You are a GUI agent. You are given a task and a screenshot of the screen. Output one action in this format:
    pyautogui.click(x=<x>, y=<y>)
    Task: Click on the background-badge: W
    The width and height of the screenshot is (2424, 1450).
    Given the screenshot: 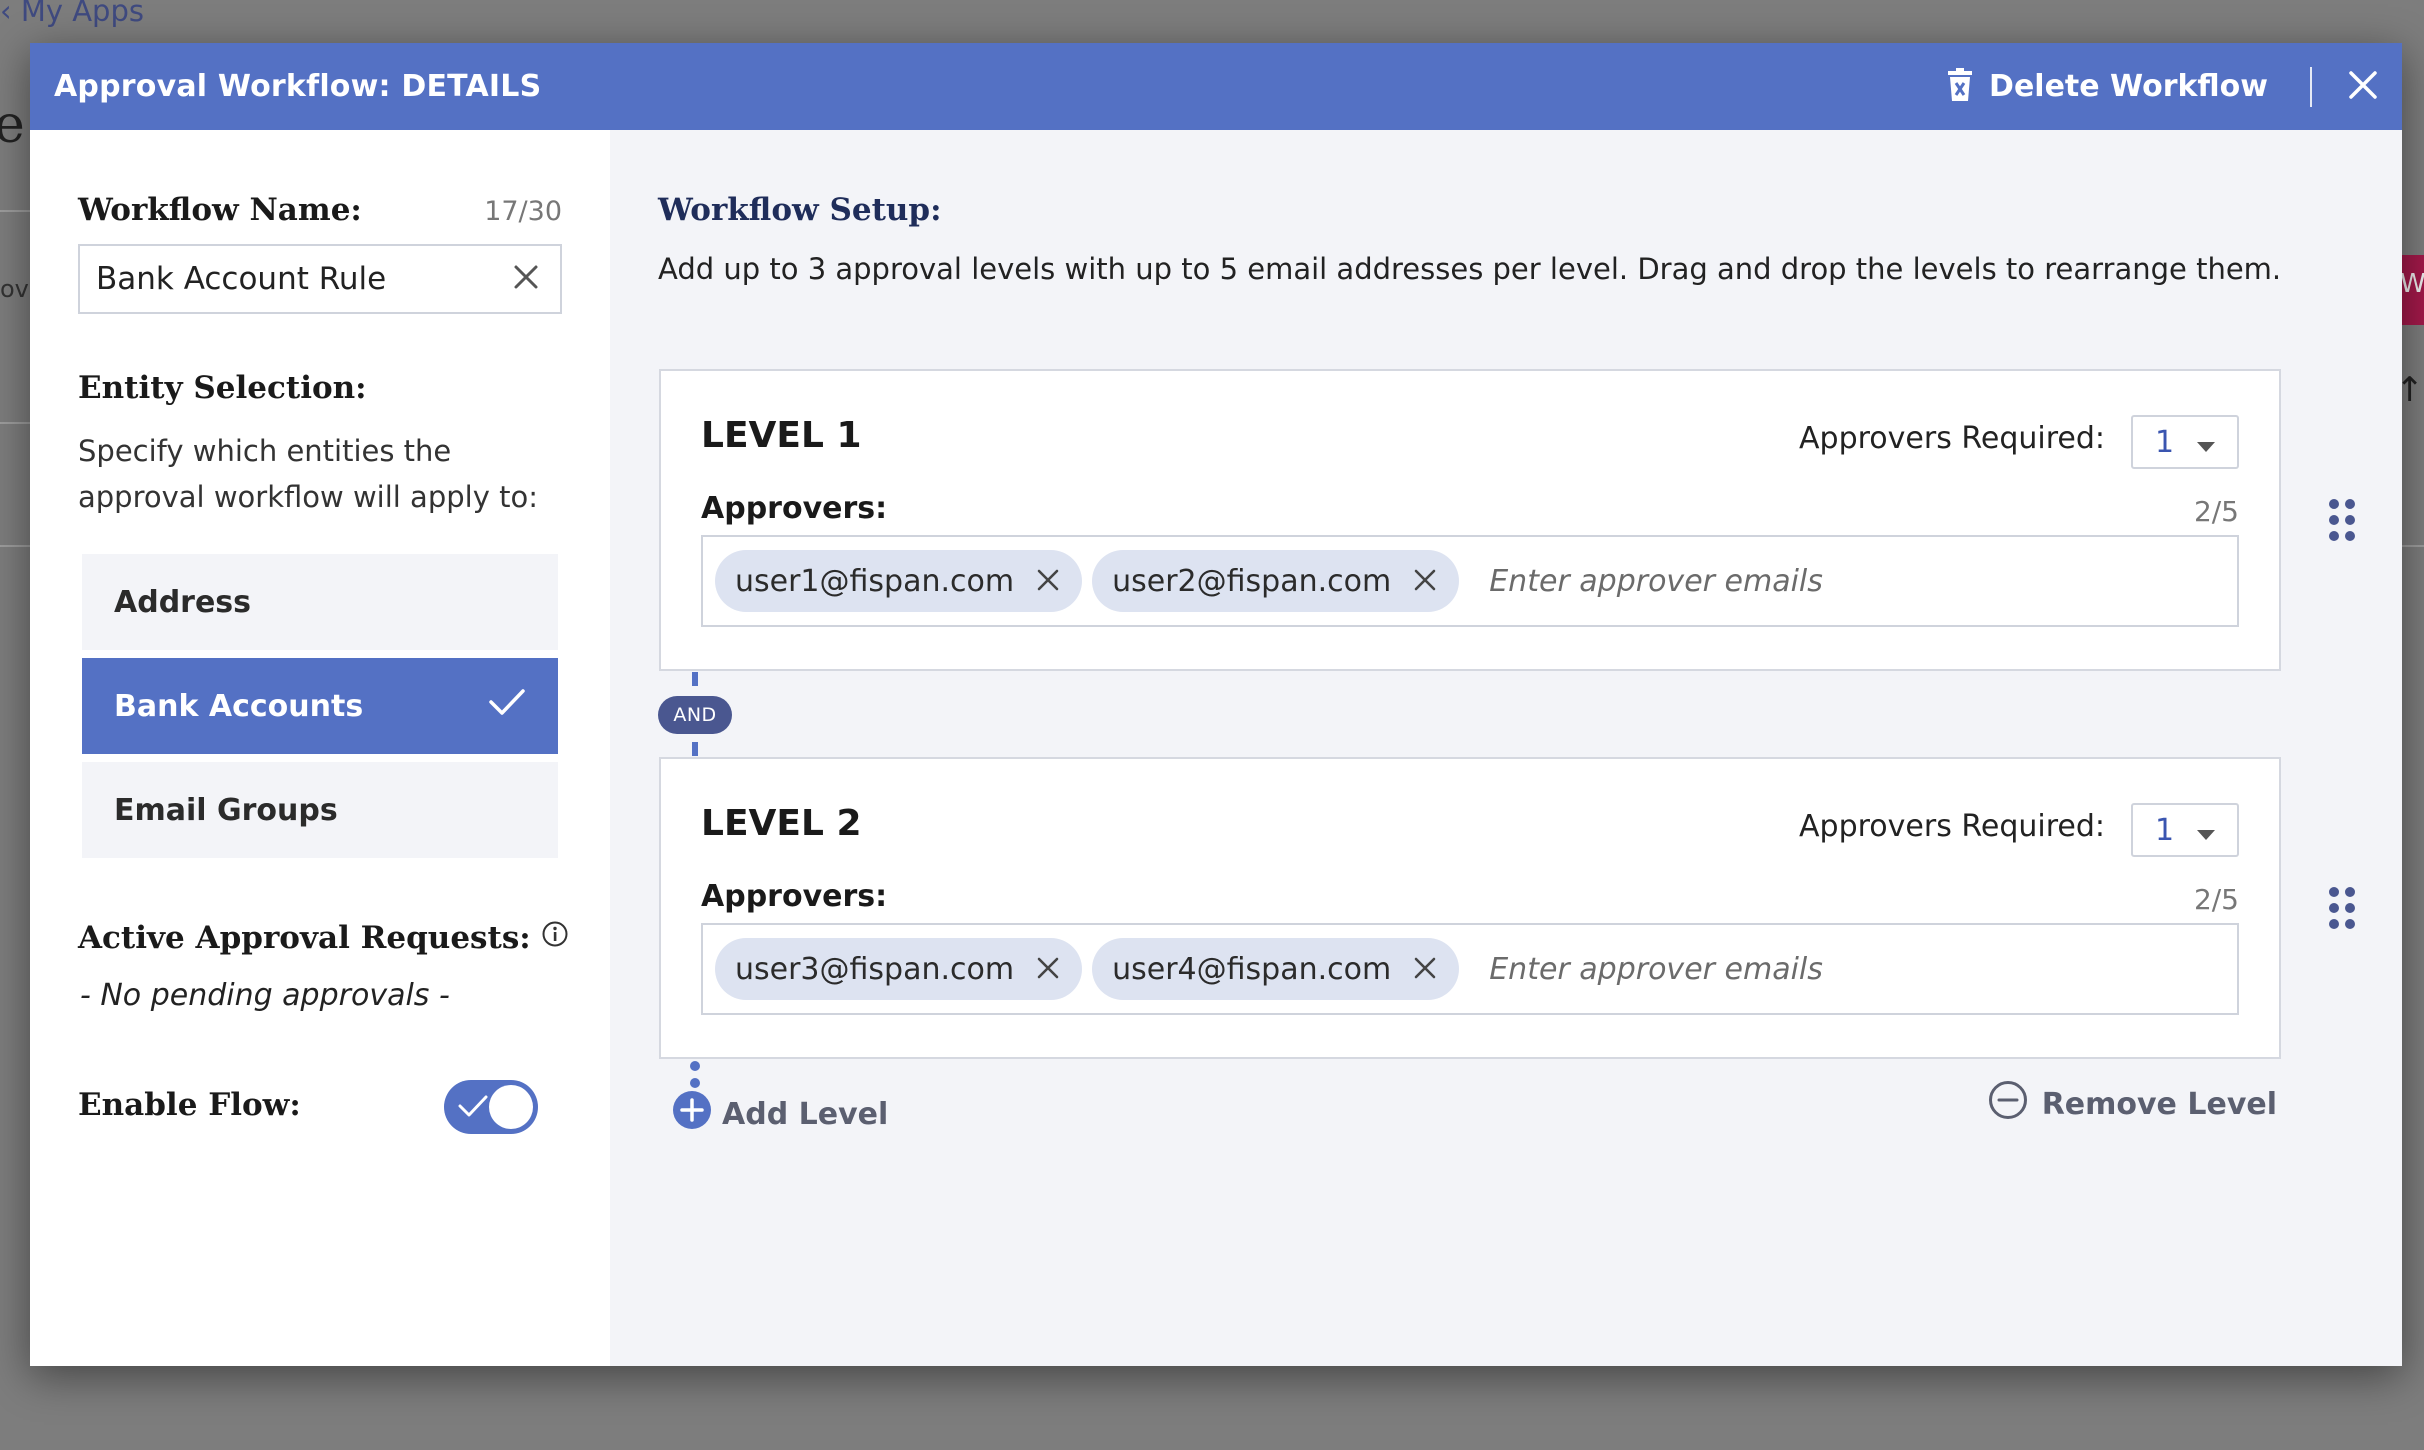 What is the action you would take?
    pyautogui.click(x=2412, y=290)
    